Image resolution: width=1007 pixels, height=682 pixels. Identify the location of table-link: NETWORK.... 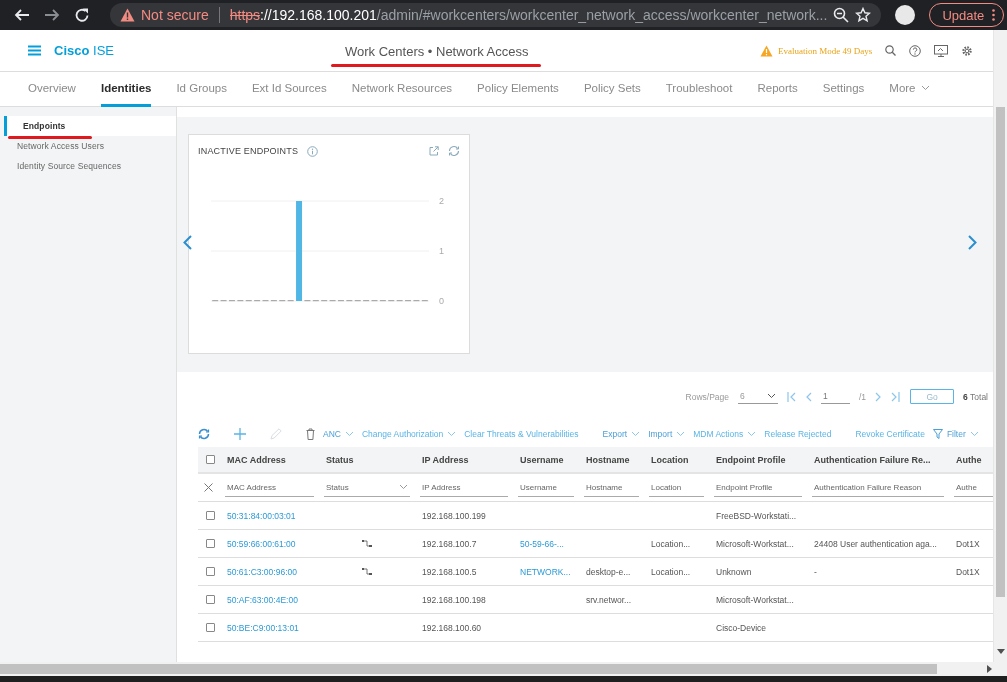
(545, 571).